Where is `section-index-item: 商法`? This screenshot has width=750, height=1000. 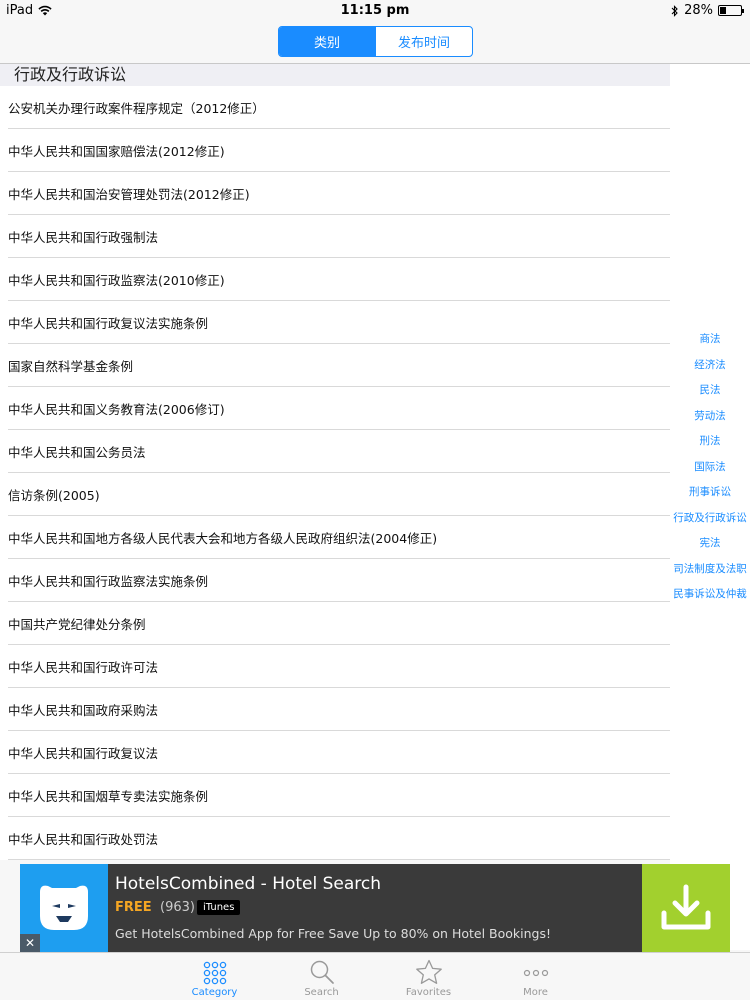
section-index-item: 商法 is located at coordinates (710, 340).